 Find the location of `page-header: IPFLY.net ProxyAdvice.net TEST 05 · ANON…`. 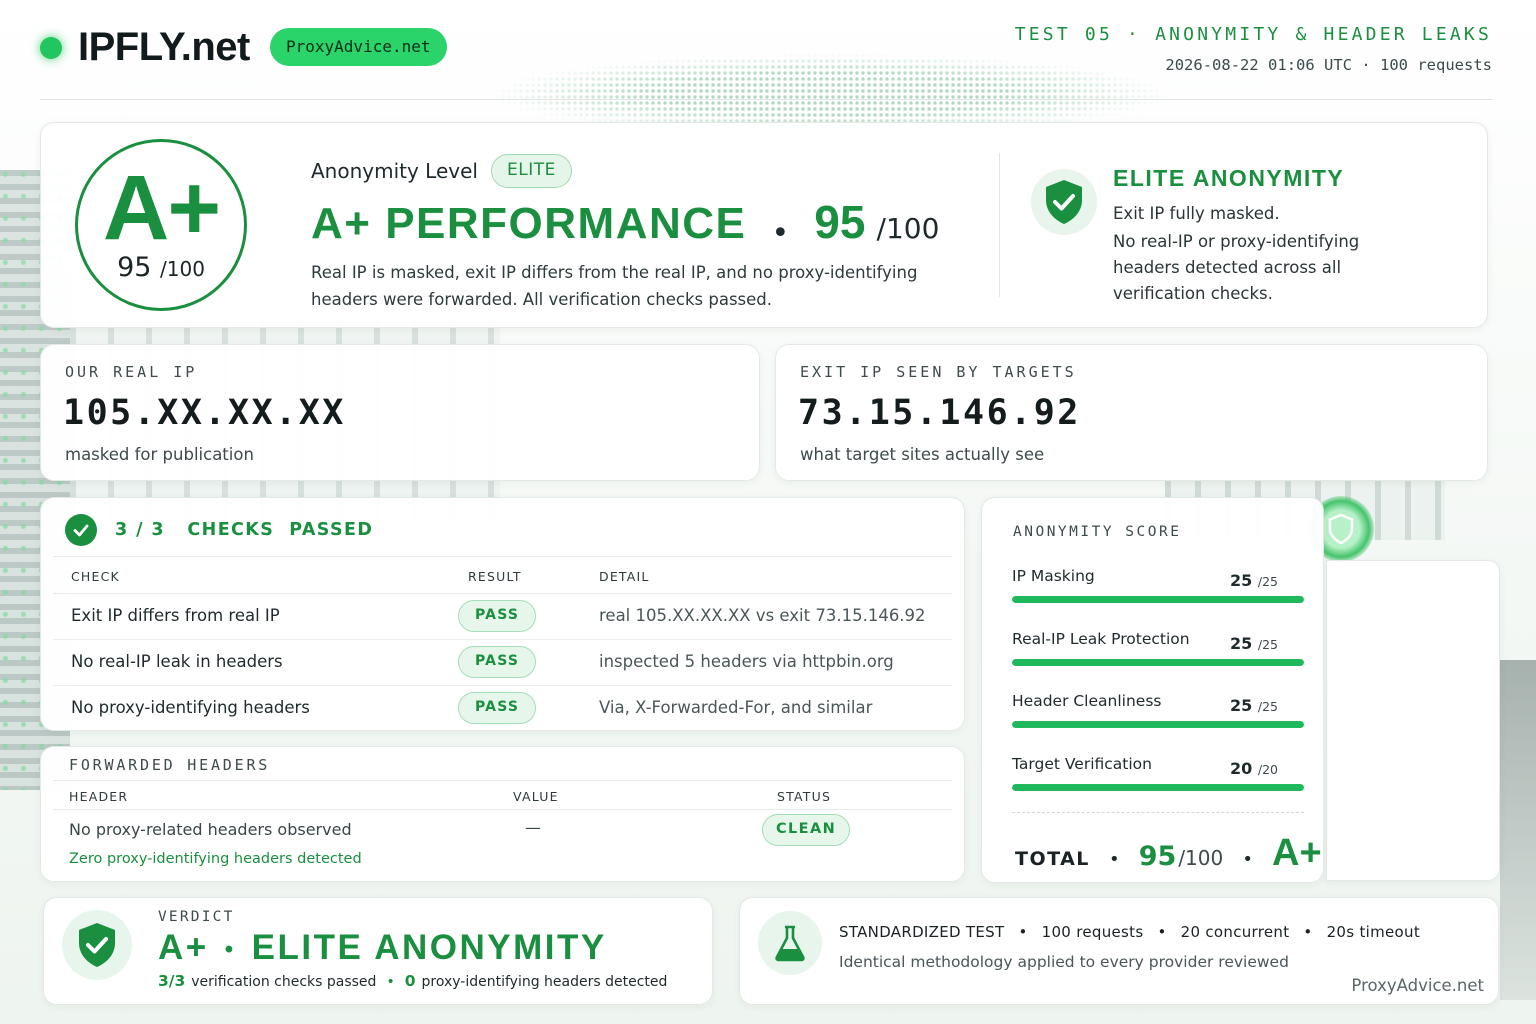

page-header: IPFLY.net ProxyAdvice.net TEST 05 · ANON… is located at coordinates (766, 62).